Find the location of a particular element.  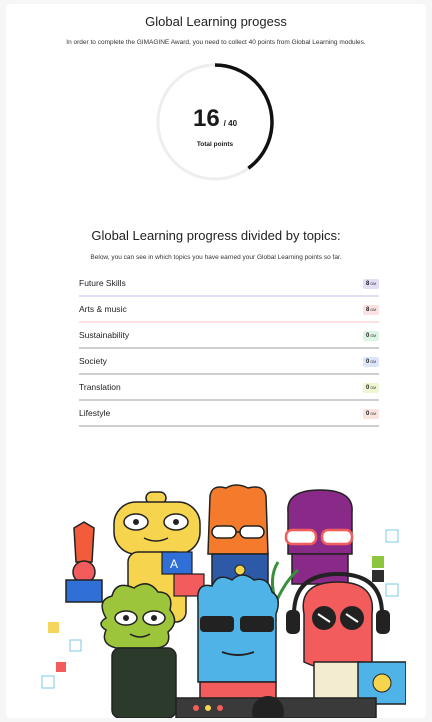

progress-ring: 16/ 40 Total points is located at coordinates (215, 122).